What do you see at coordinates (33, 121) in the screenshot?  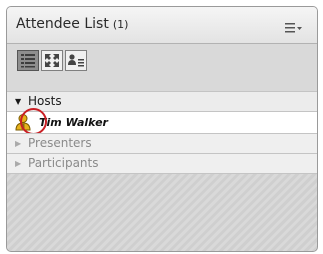 I see `highlight-circle` at bounding box center [33, 121].